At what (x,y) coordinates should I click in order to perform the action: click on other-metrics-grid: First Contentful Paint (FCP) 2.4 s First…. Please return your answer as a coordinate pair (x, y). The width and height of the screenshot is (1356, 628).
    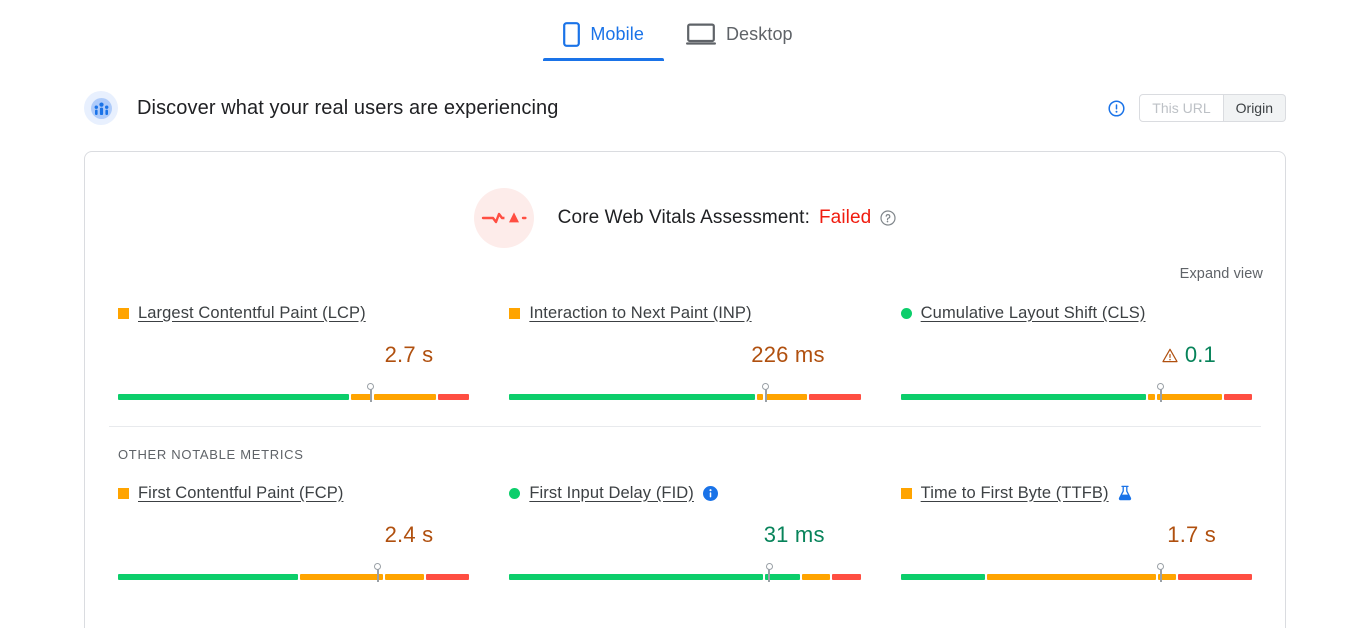
    Looking at the image, I should click on (685, 532).